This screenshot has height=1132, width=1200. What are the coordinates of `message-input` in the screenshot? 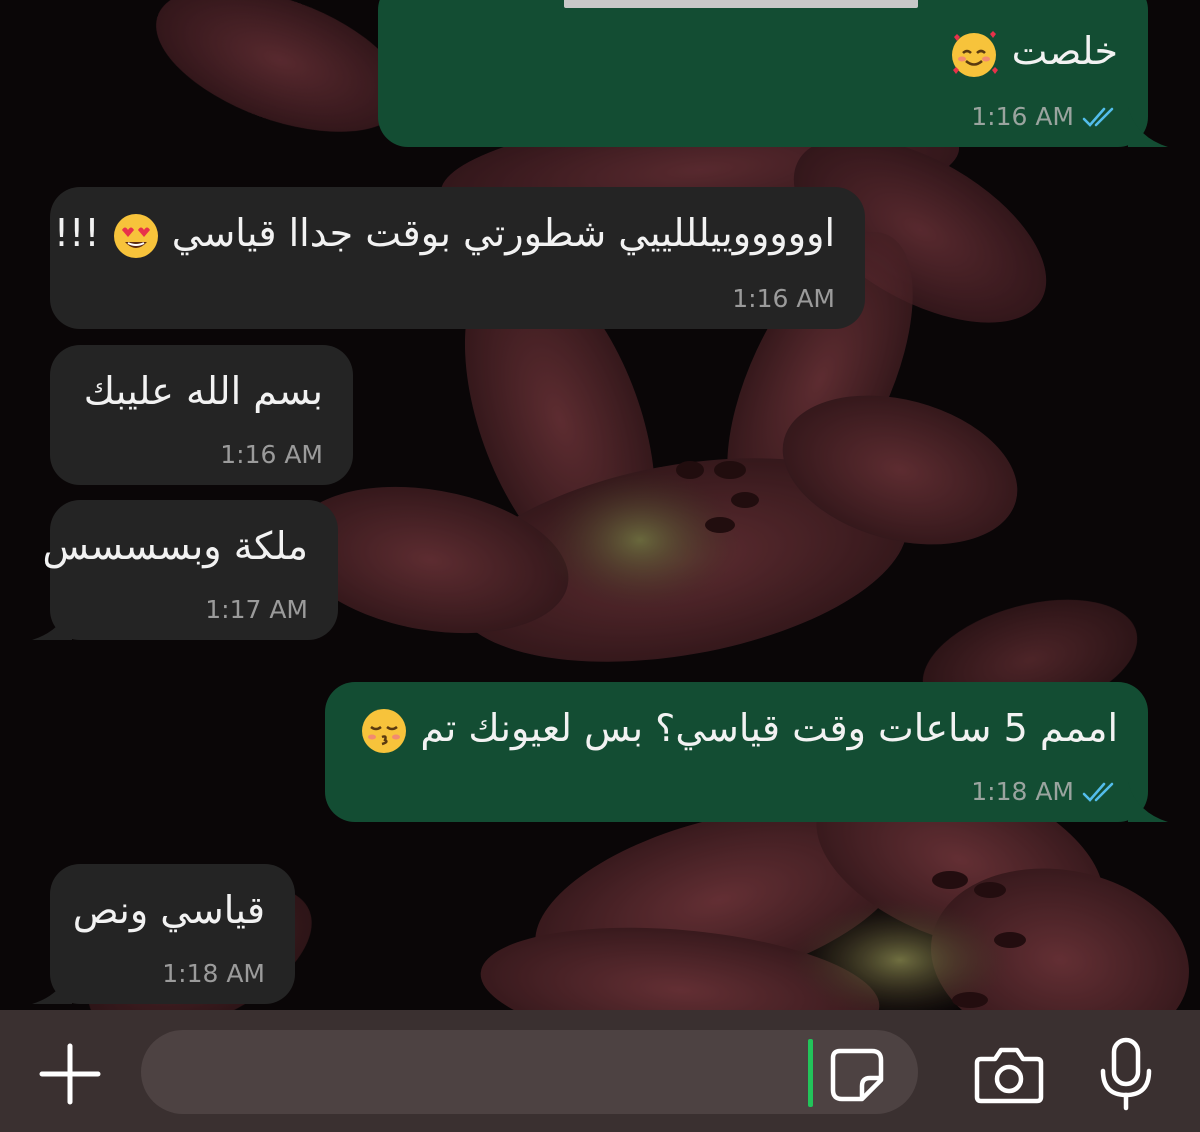 It's located at (529, 1072).